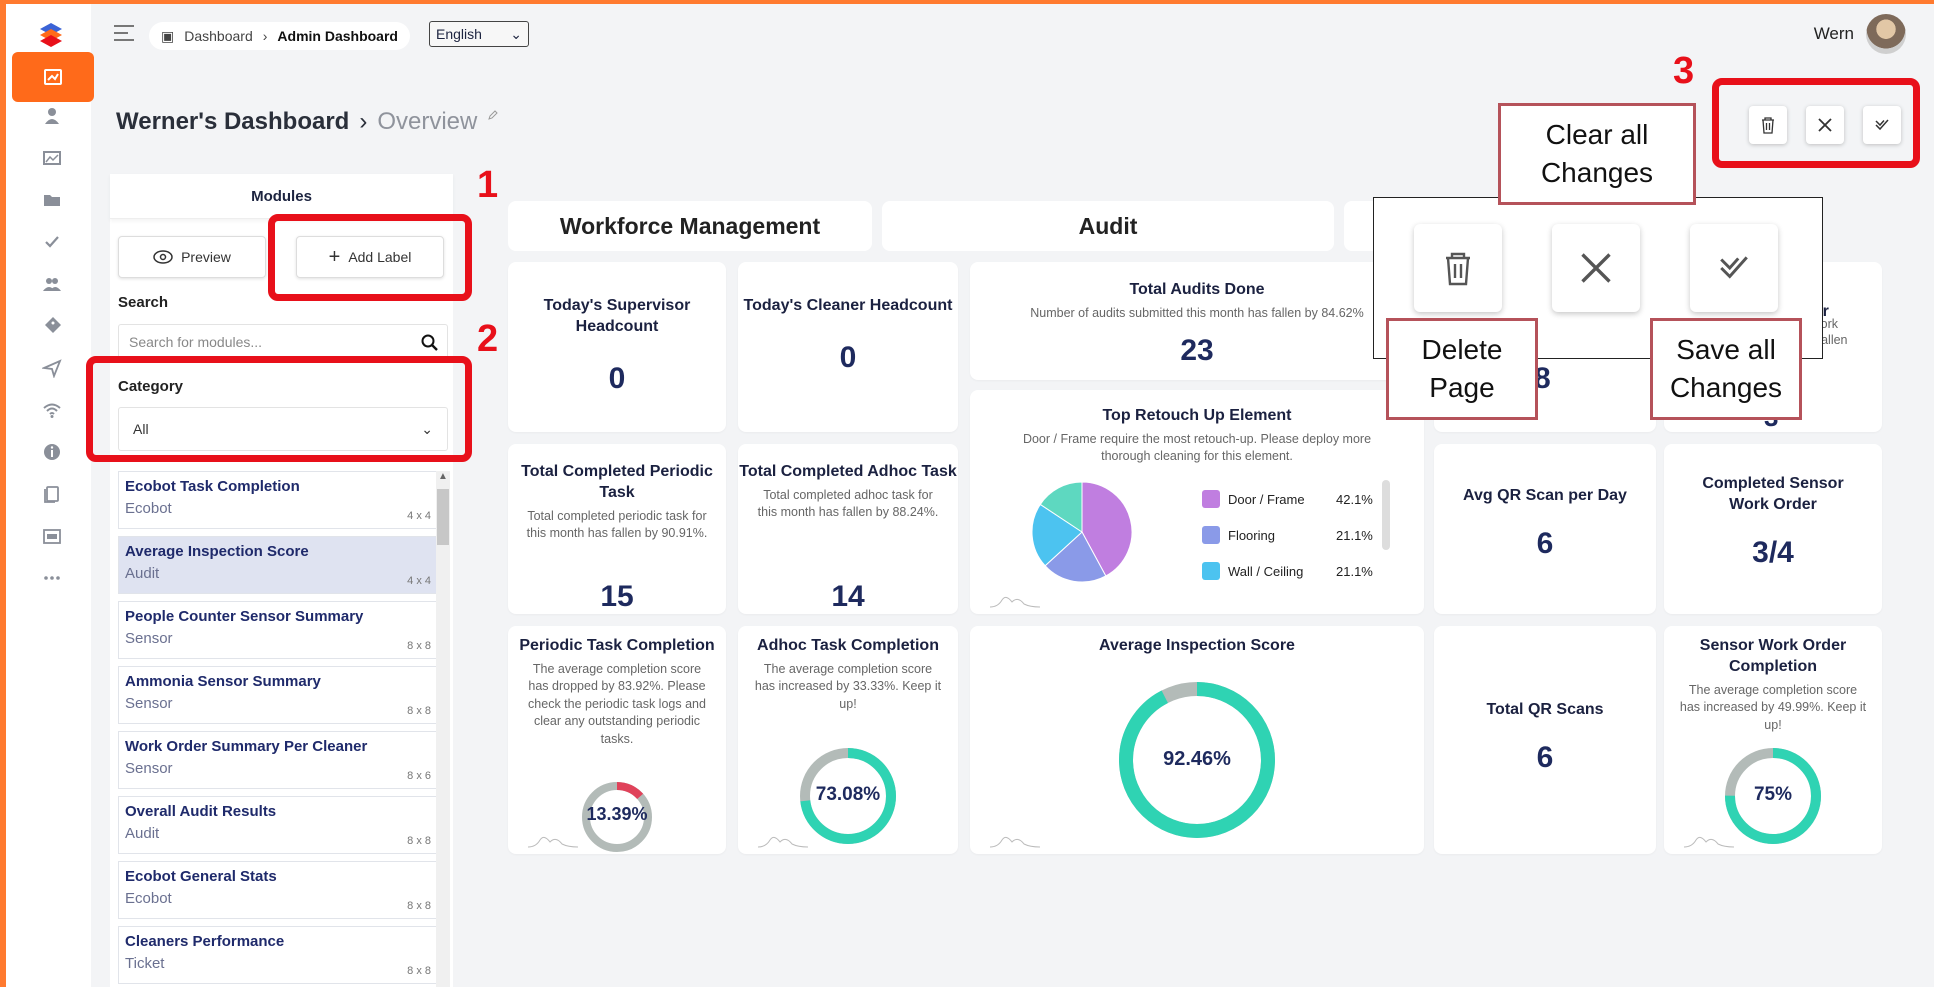  Describe the element at coordinates (617, 482) in the screenshot. I see `card-title: Total Completed Periodic Task` at that location.